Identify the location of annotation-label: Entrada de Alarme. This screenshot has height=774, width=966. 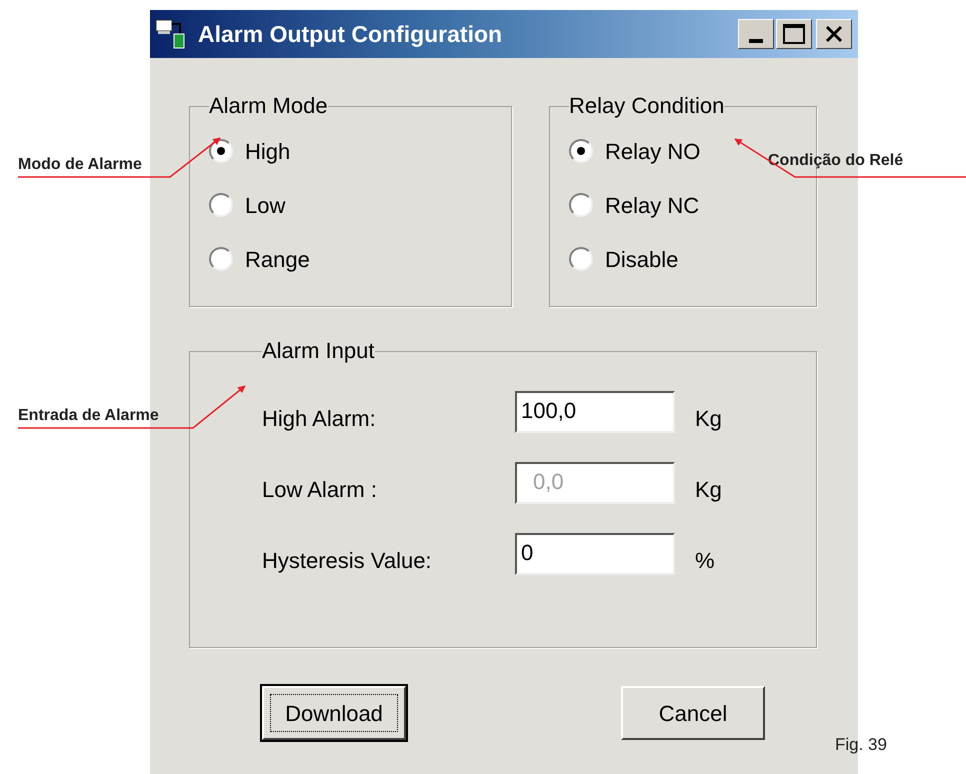
(88, 416).